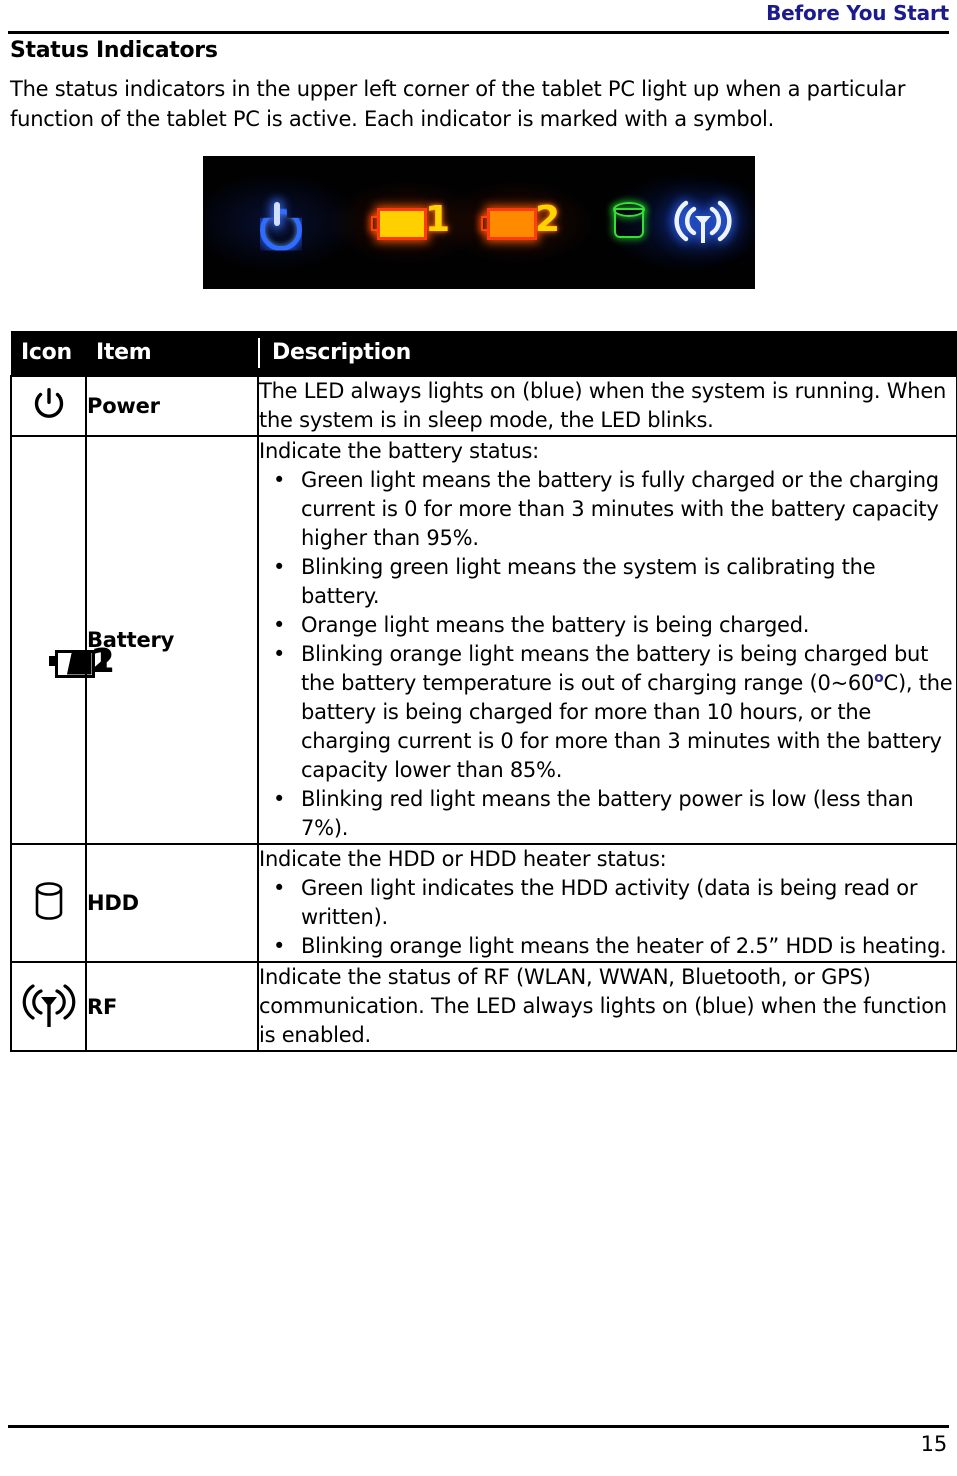 The height and width of the screenshot is (1476, 957). I want to click on page-number: 15, so click(934, 1444).